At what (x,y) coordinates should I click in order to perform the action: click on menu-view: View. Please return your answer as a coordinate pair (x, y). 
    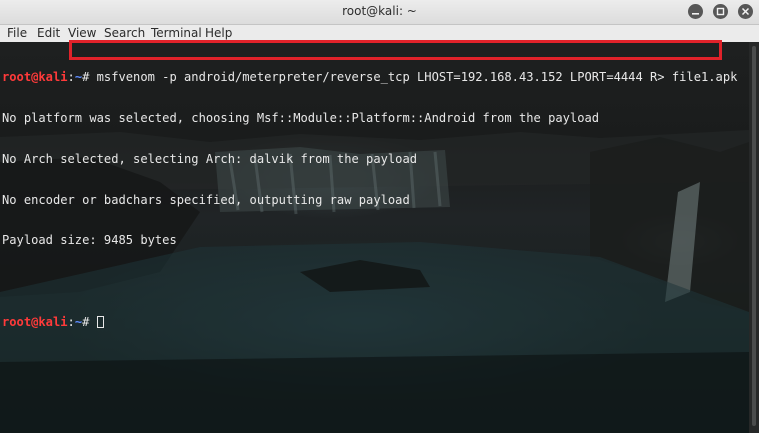
    Looking at the image, I should click on (82, 33).